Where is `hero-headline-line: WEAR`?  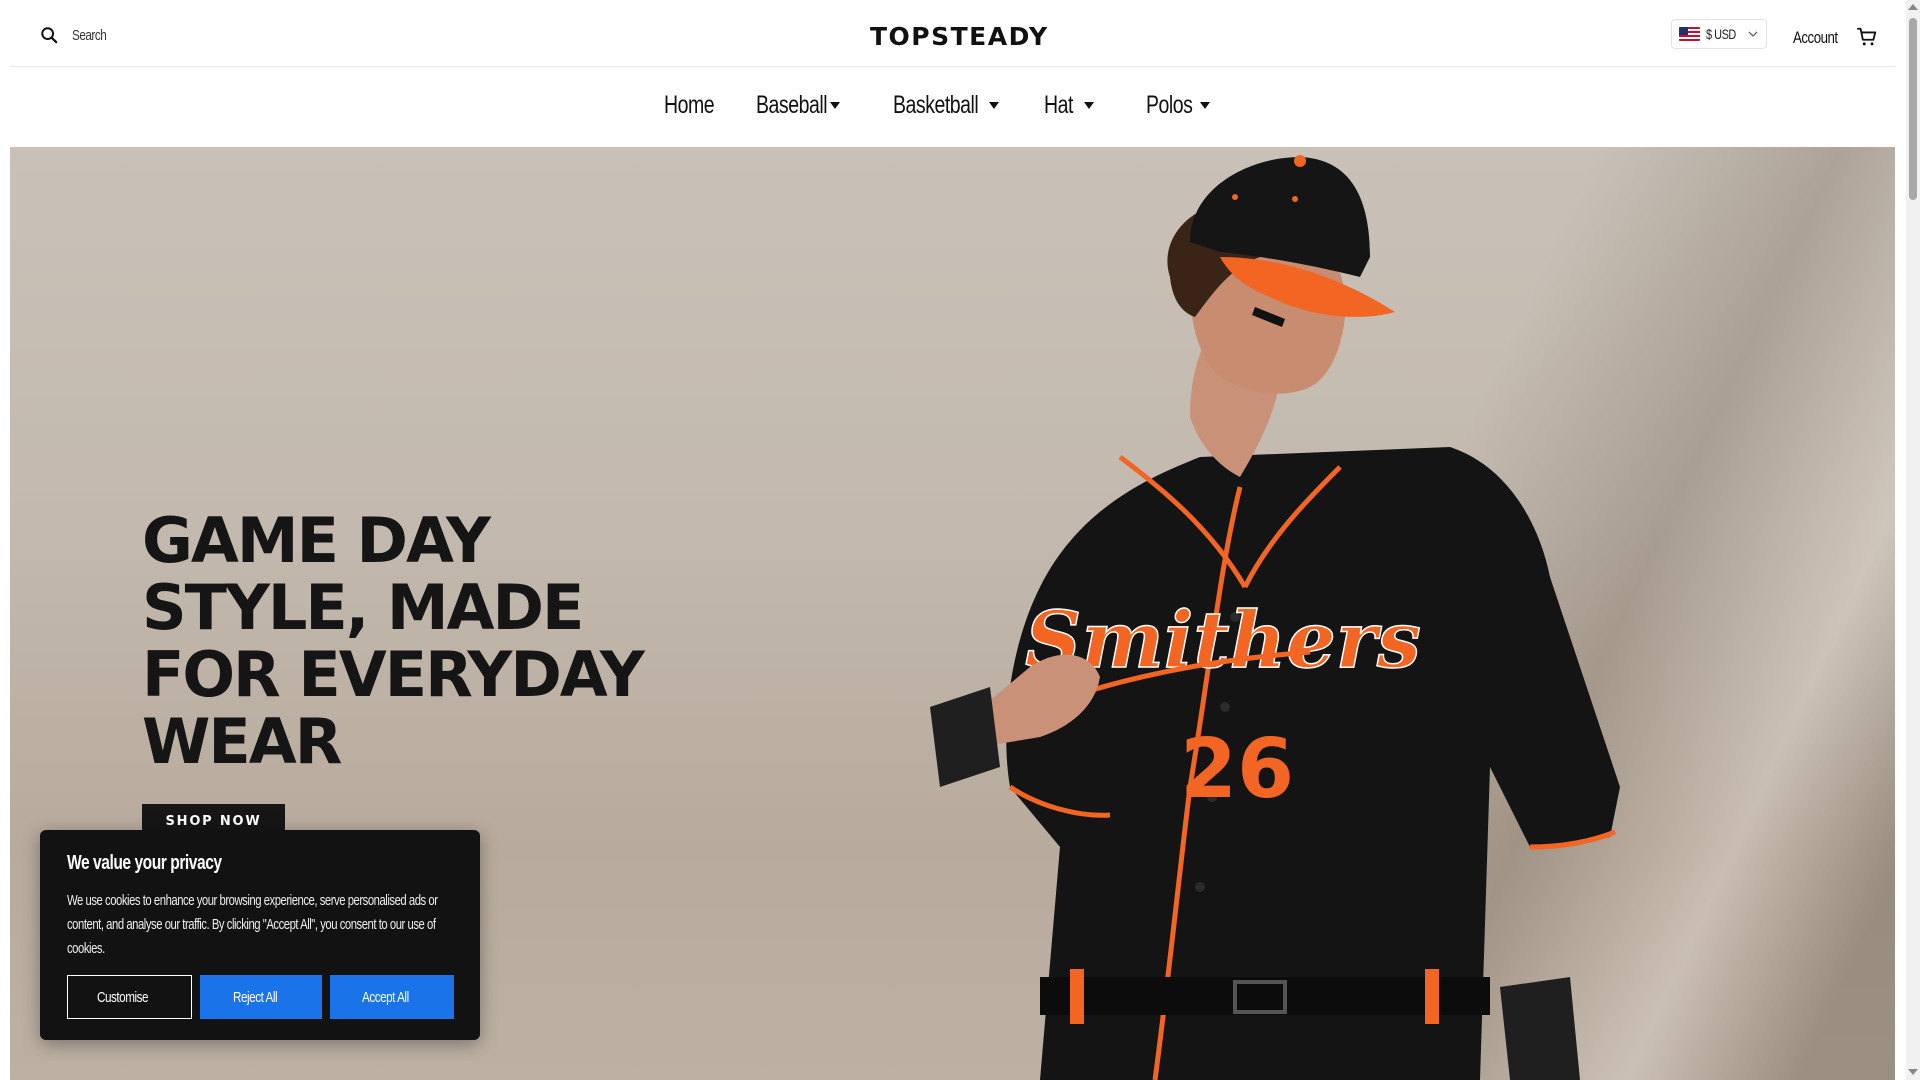 hero-headline-line: WEAR is located at coordinates (242, 741).